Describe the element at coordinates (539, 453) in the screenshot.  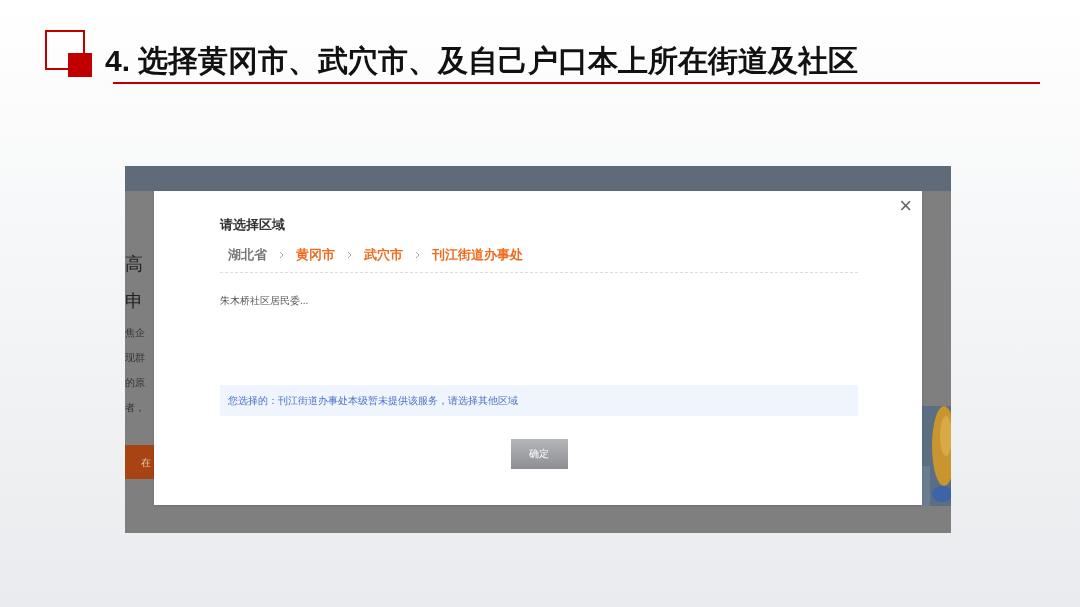
I see `confirm-button: 确定` at that location.